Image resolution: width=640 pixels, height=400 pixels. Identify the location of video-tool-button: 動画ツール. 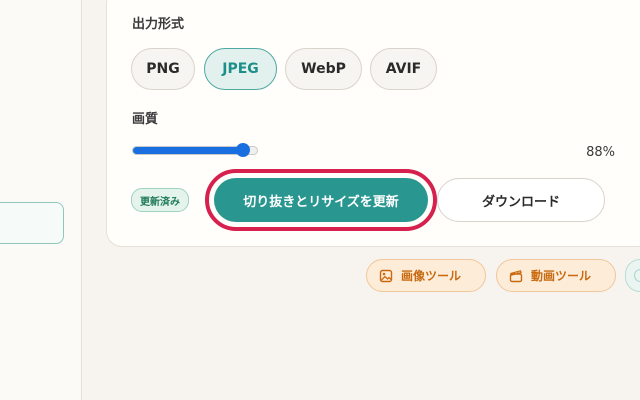
(556, 275).